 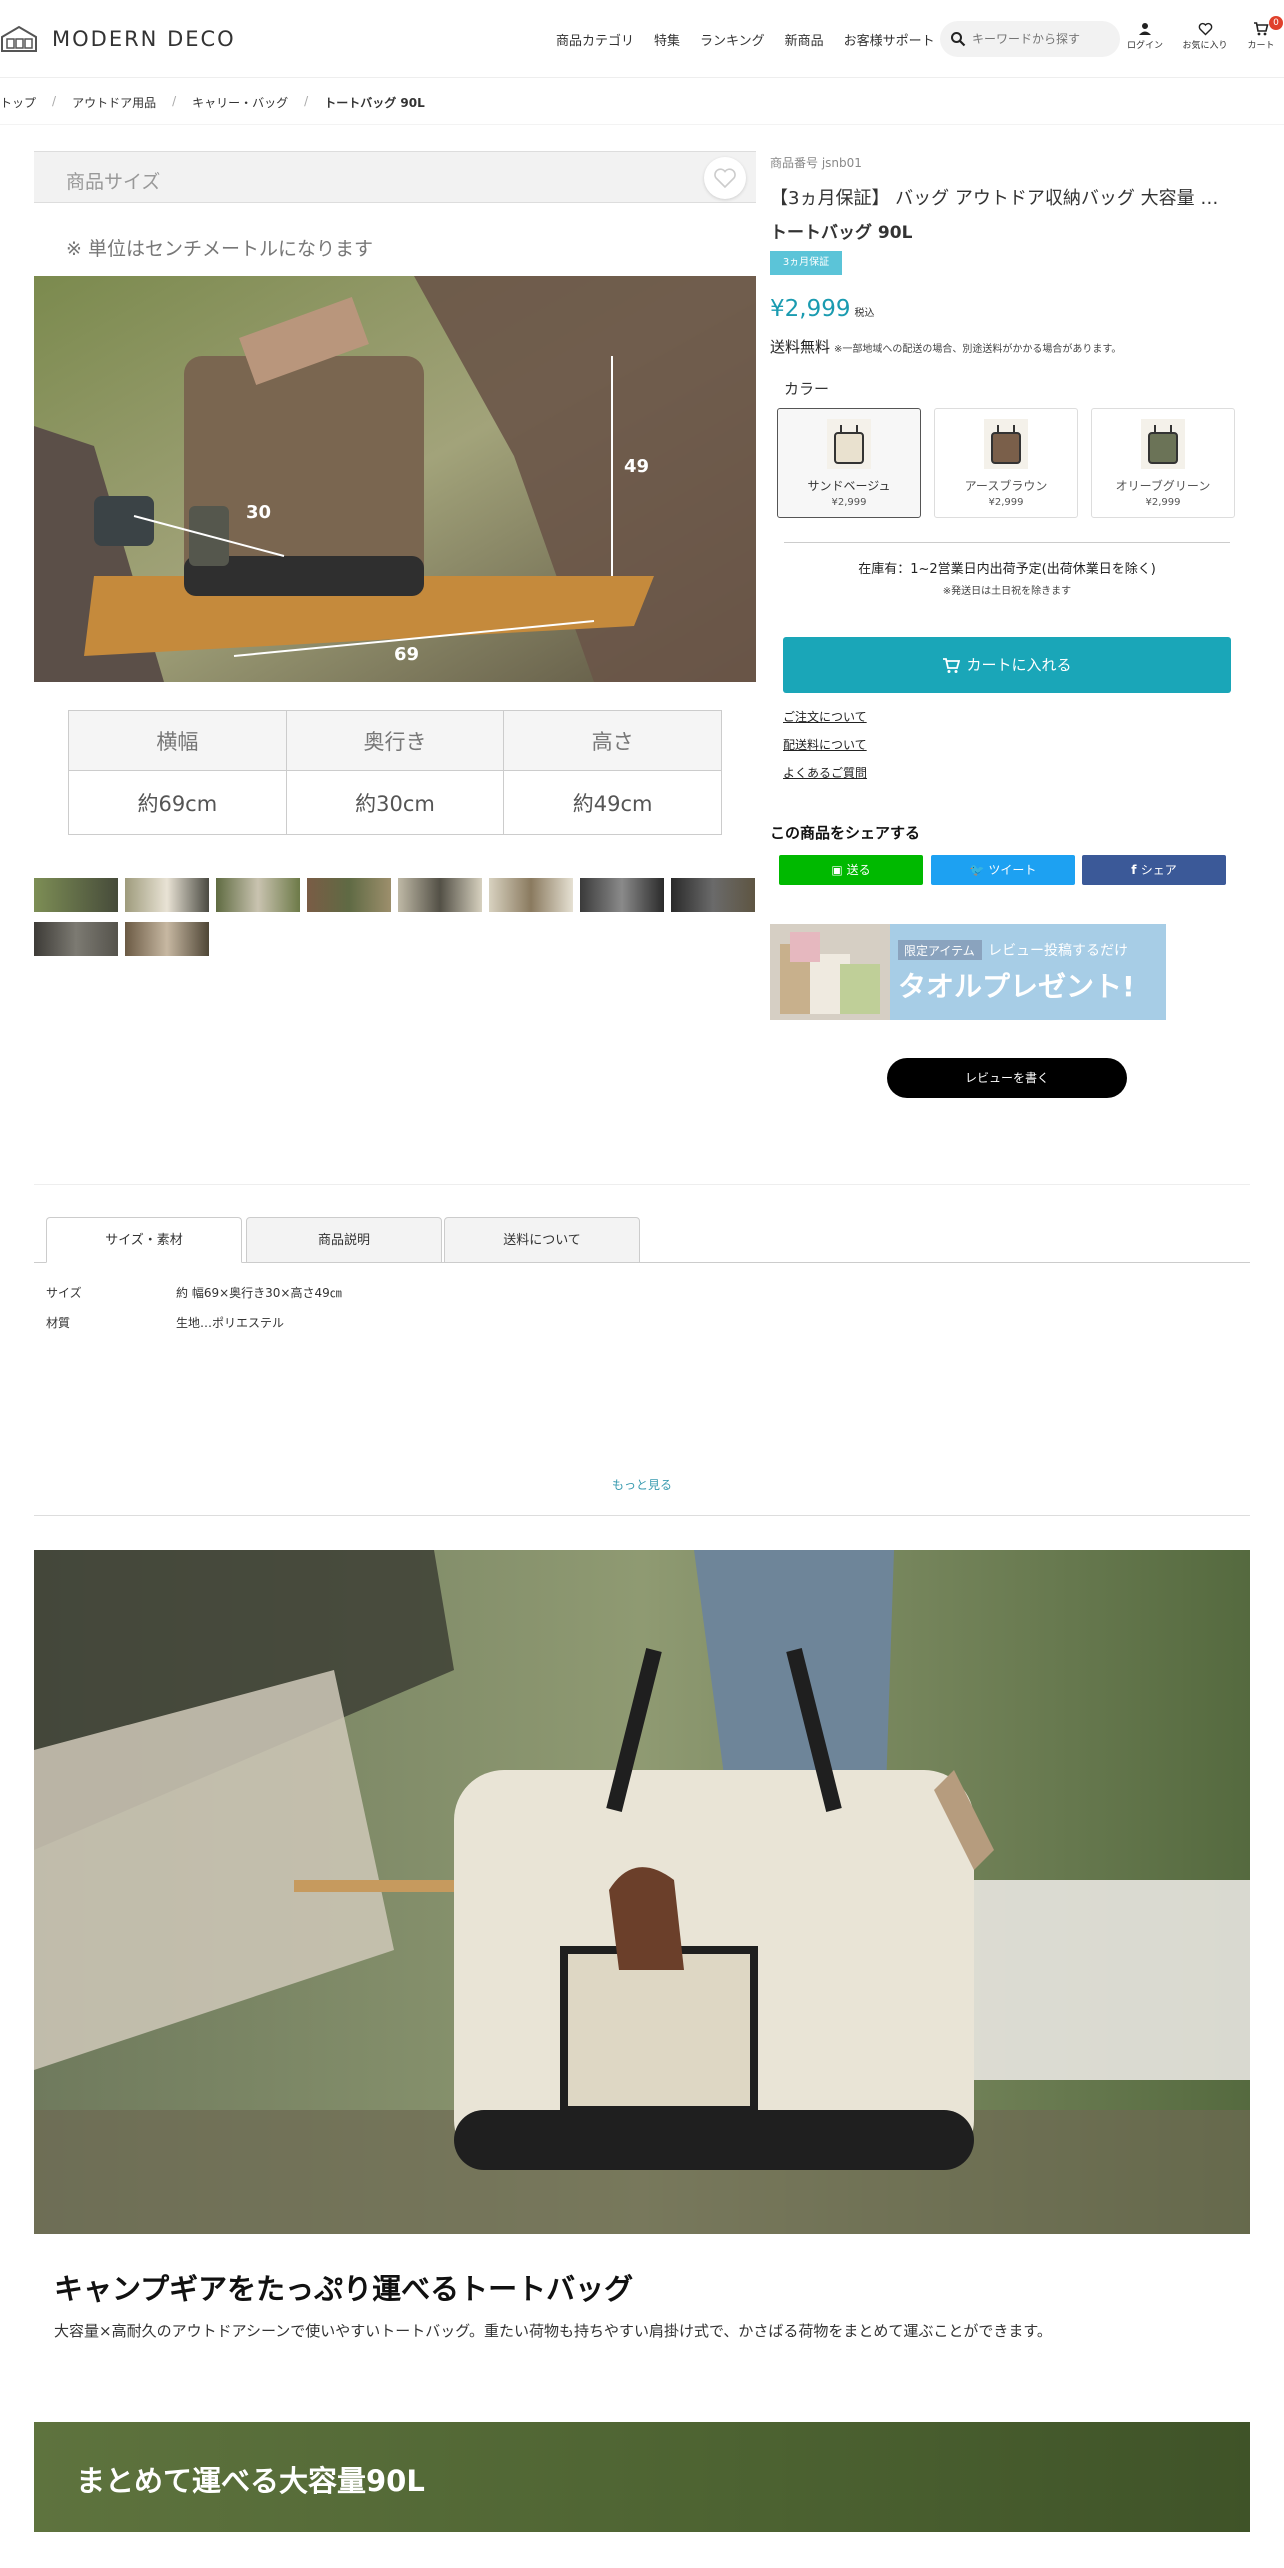 I want to click on color-option-earth-brown: アースブラウン ¥2,999, so click(x=1006, y=463).